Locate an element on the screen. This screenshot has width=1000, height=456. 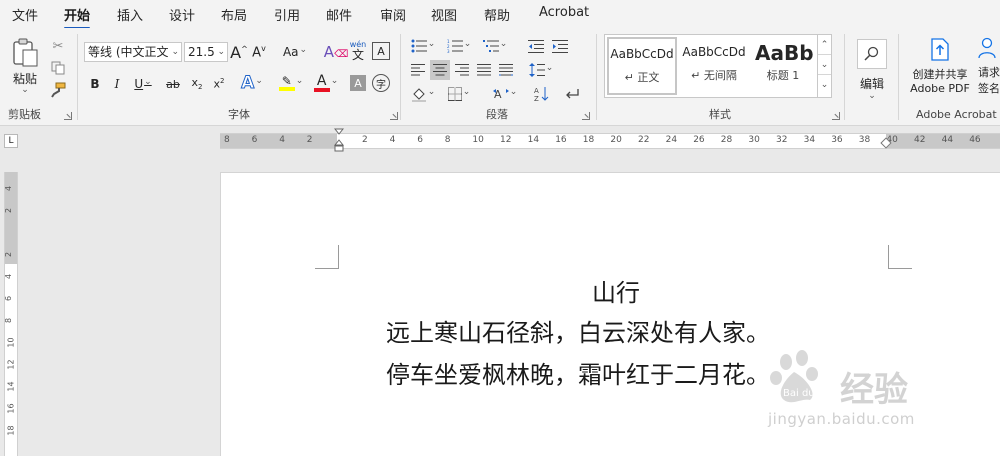
character-border-button: A is located at coordinates (381, 51).